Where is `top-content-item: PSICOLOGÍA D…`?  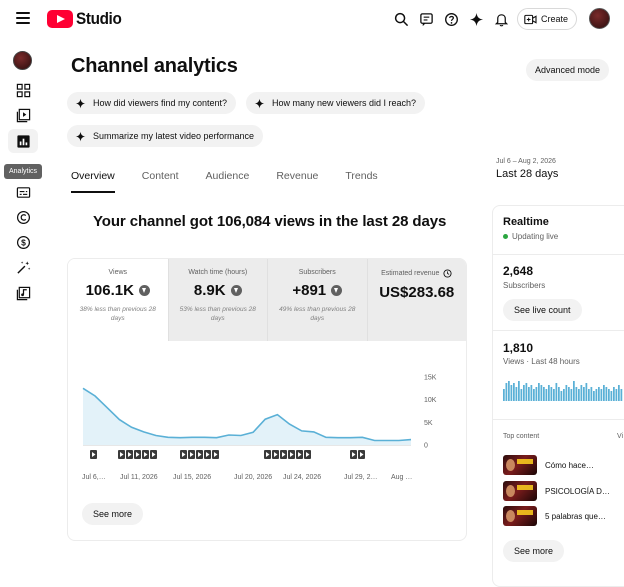 top-content-item: PSICOLOGÍA D… is located at coordinates (556, 491).